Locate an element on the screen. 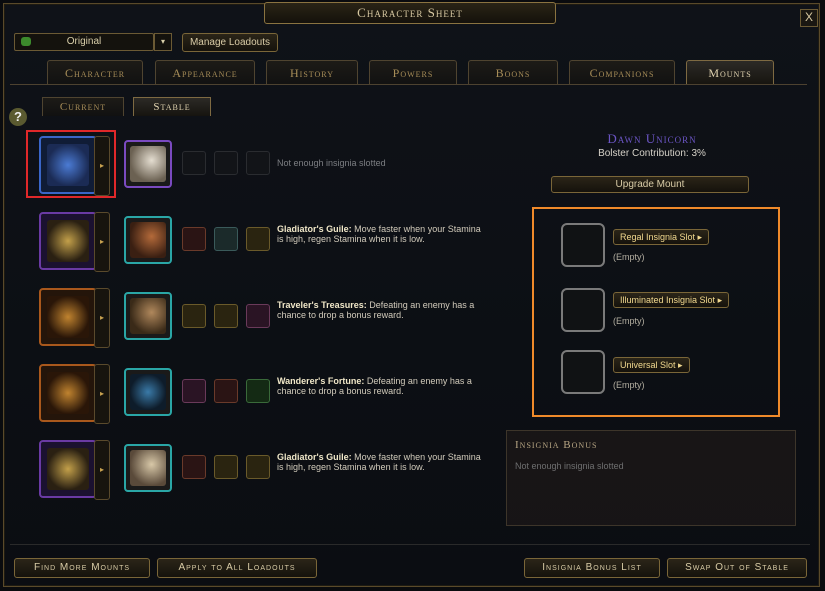 Image resolution: width=825 pixels, height=591 pixels. tab-mounts: Mounts is located at coordinates (730, 72).